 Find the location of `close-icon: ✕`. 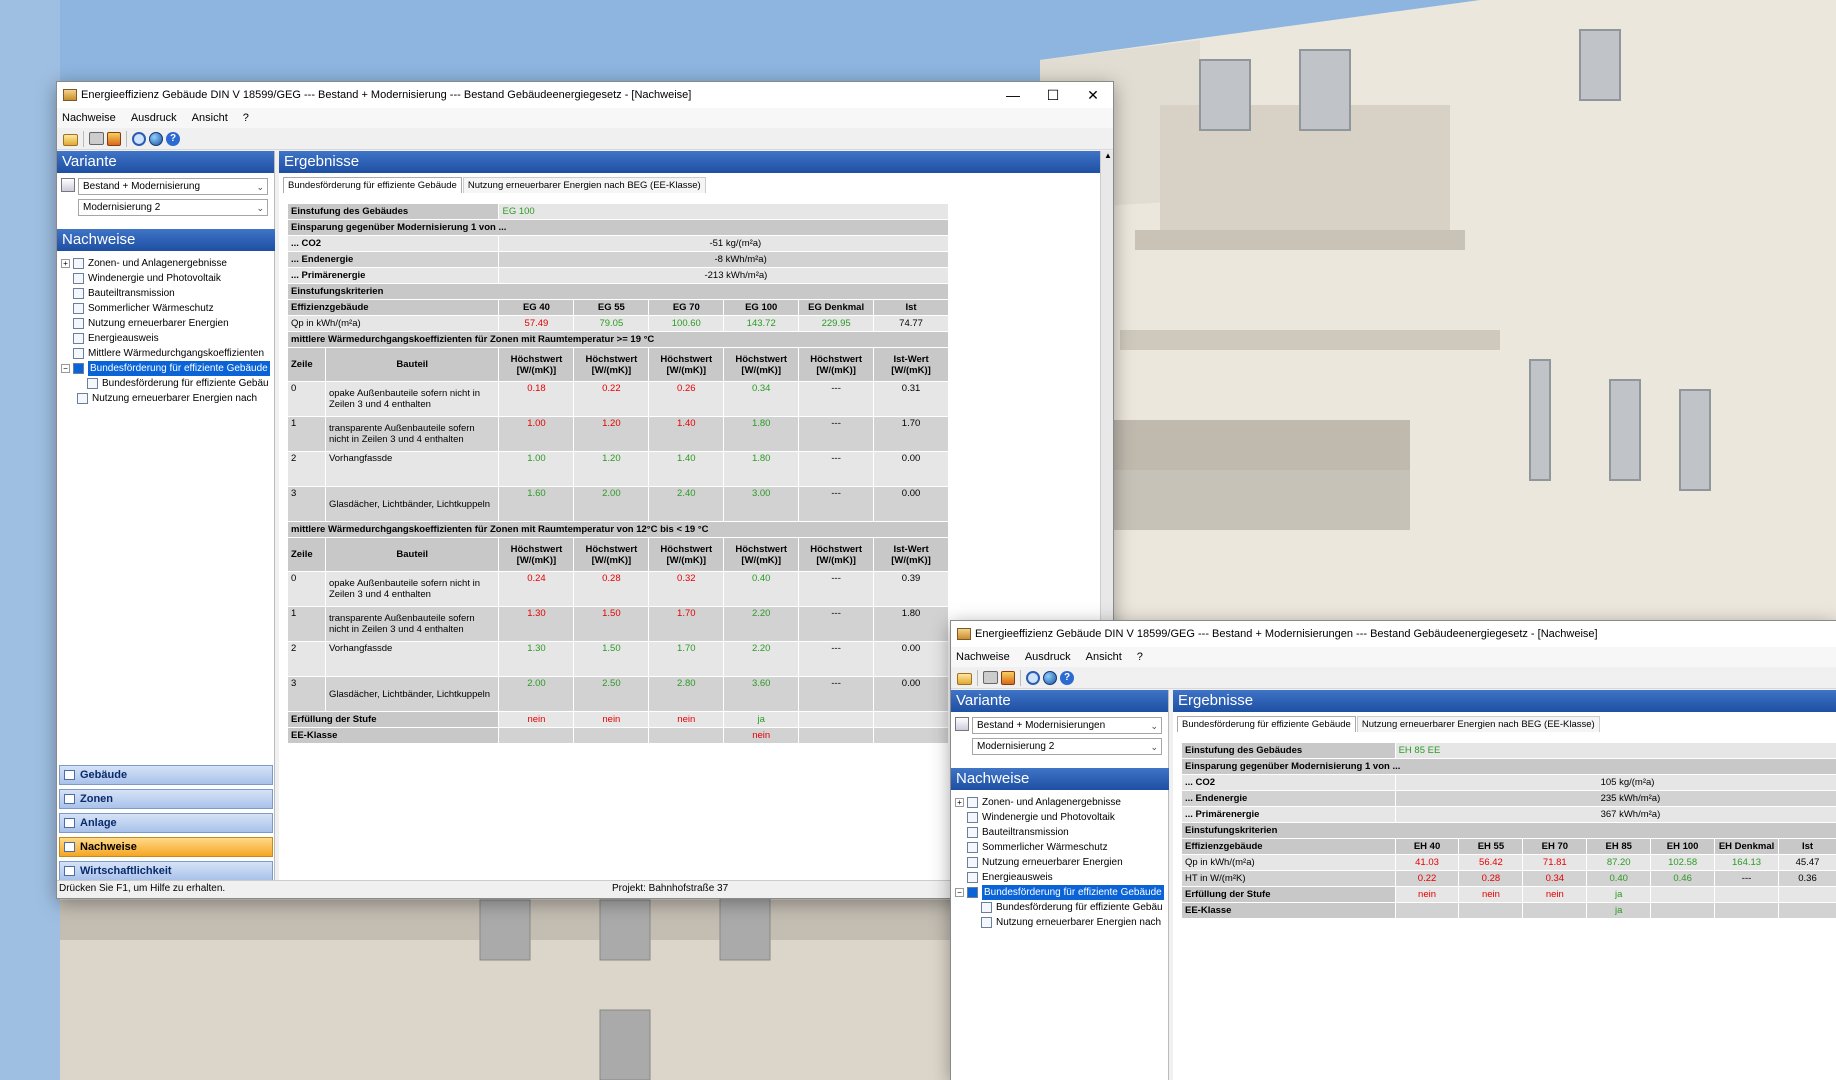

close-icon: ✕ is located at coordinates (1093, 95).